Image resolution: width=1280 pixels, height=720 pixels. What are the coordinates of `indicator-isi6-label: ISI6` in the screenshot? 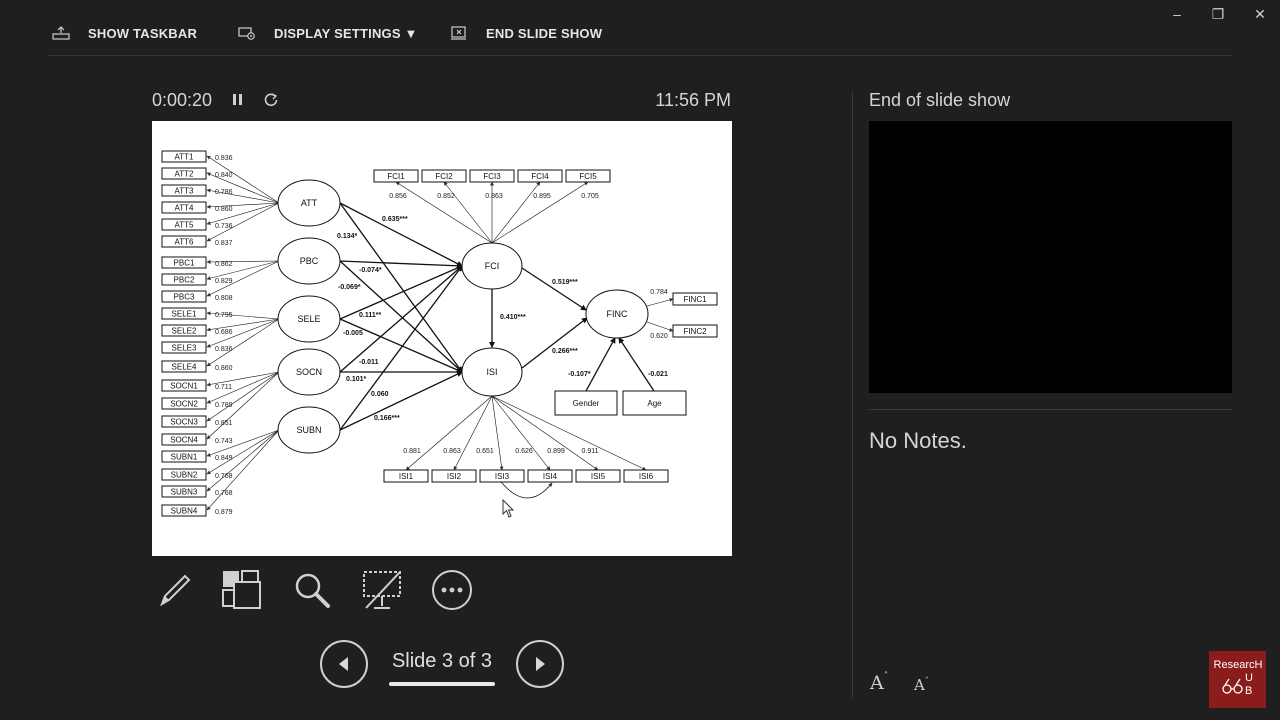 It's located at (646, 476).